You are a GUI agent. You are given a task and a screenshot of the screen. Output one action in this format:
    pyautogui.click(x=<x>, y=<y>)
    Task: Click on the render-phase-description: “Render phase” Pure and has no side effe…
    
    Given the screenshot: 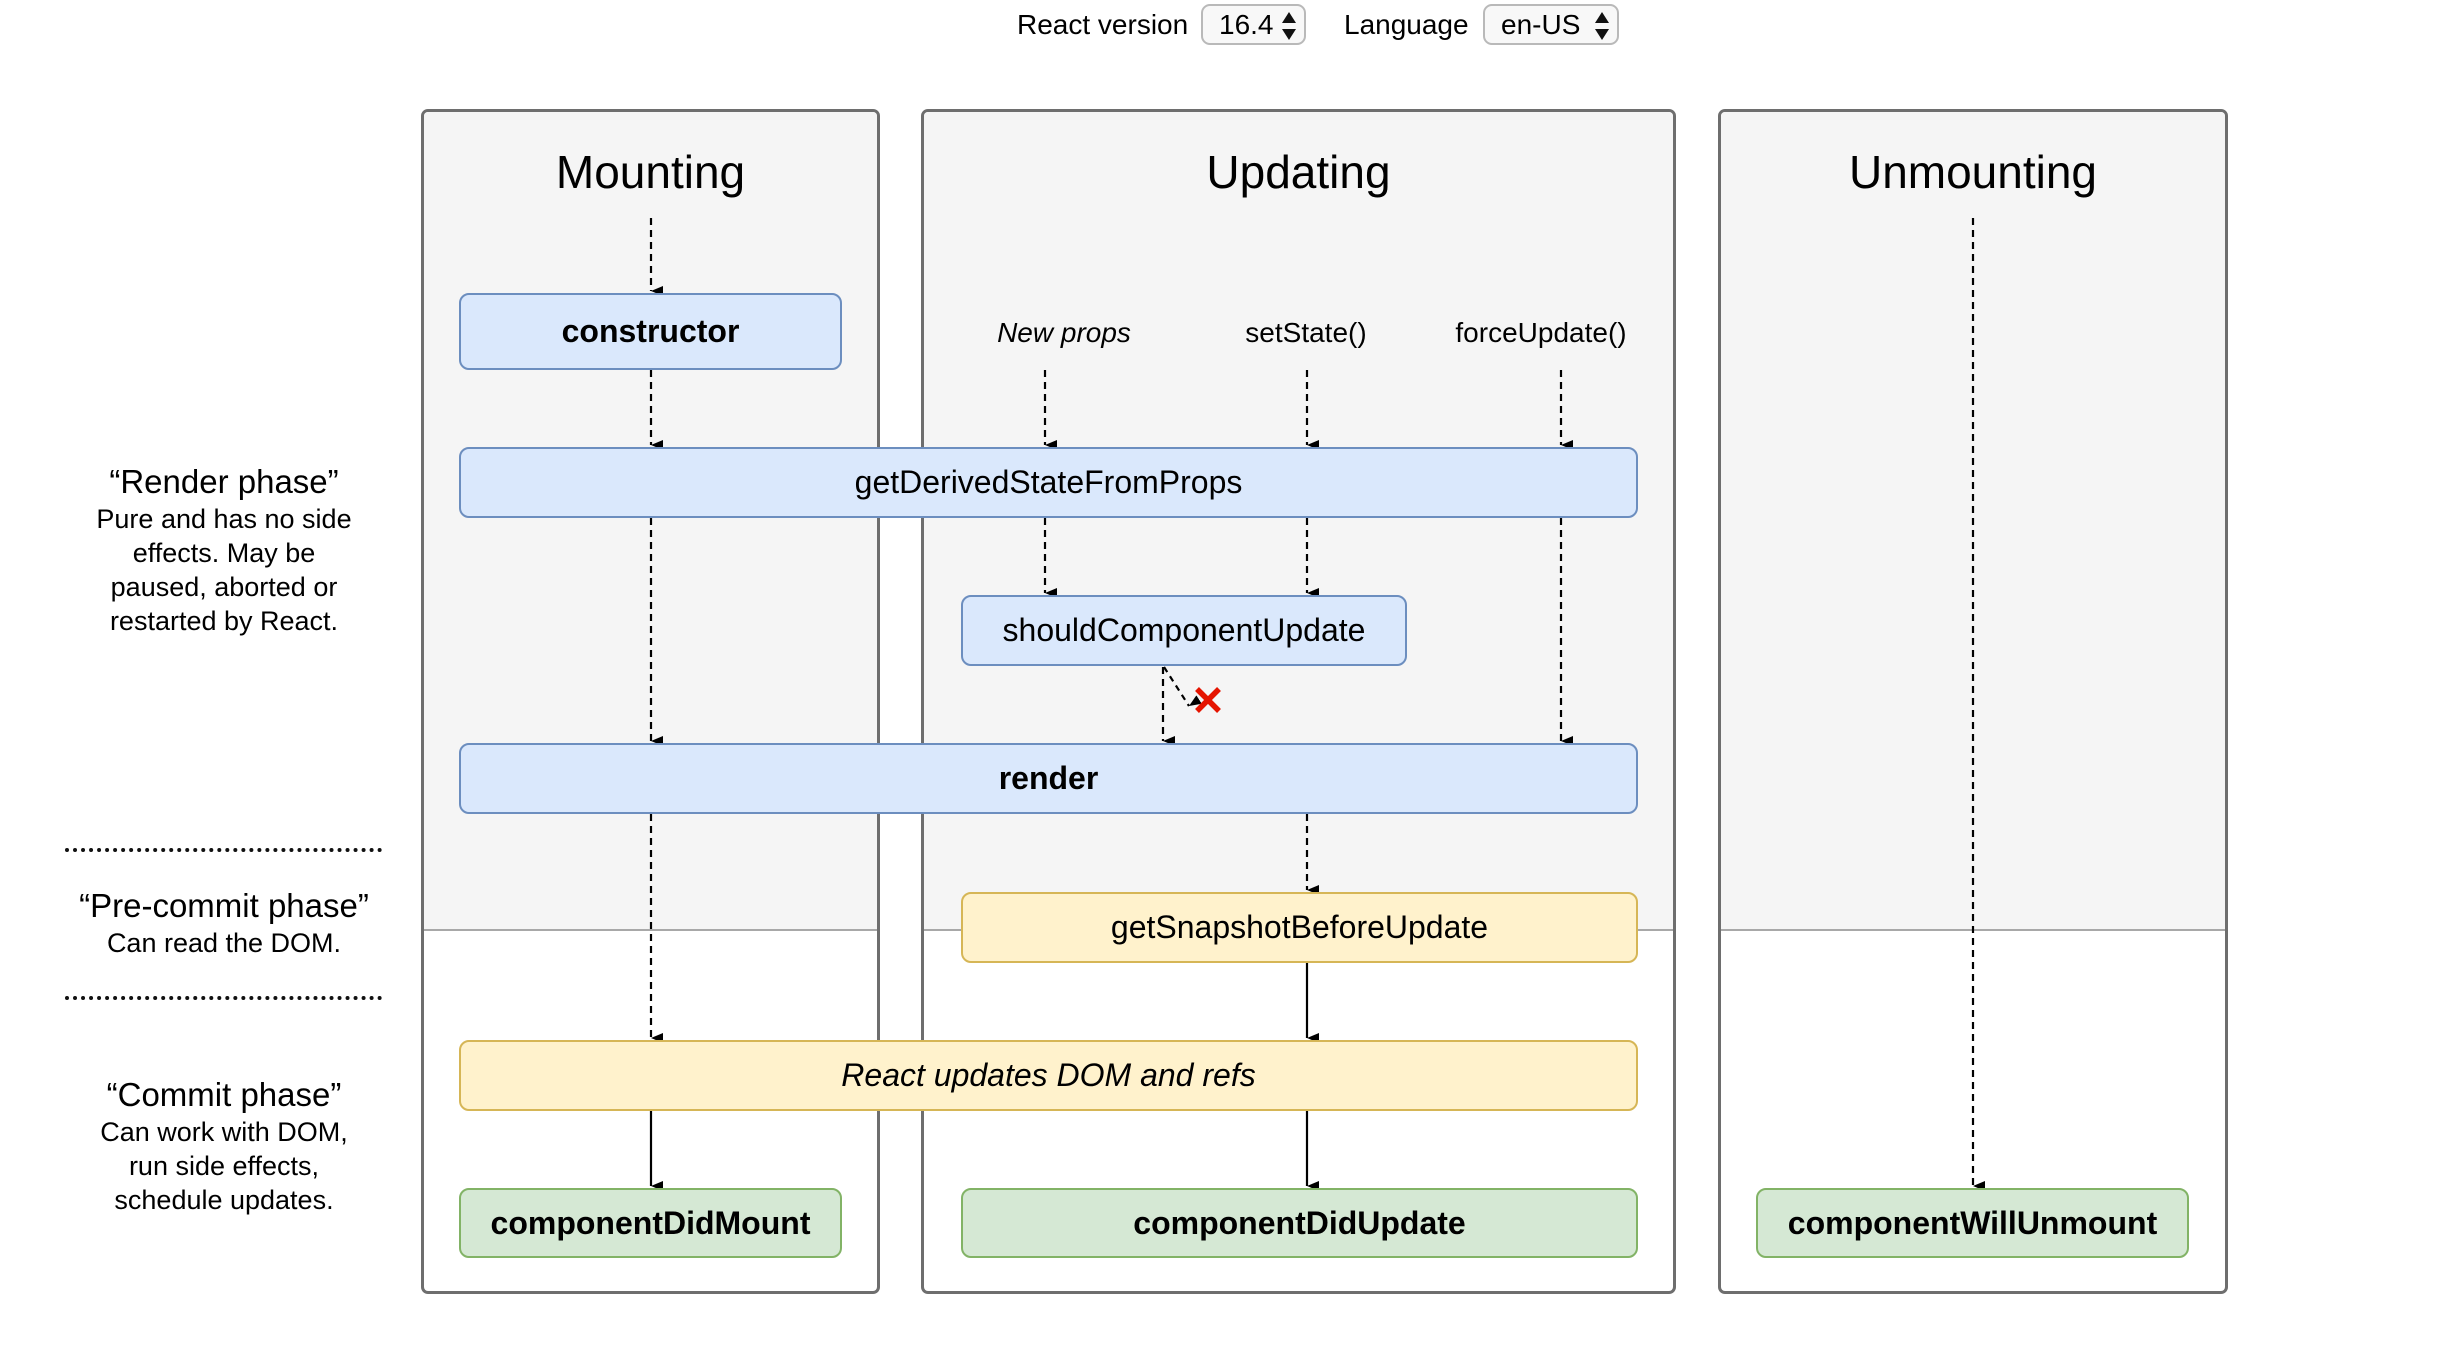 What is the action you would take?
    pyautogui.click(x=224, y=550)
    